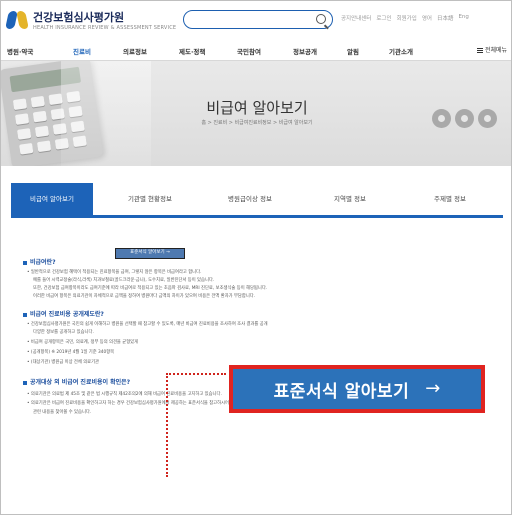  Describe the element at coordinates (401, 51) in the screenshot. I see `nav-item-about: 기관소개` at that location.